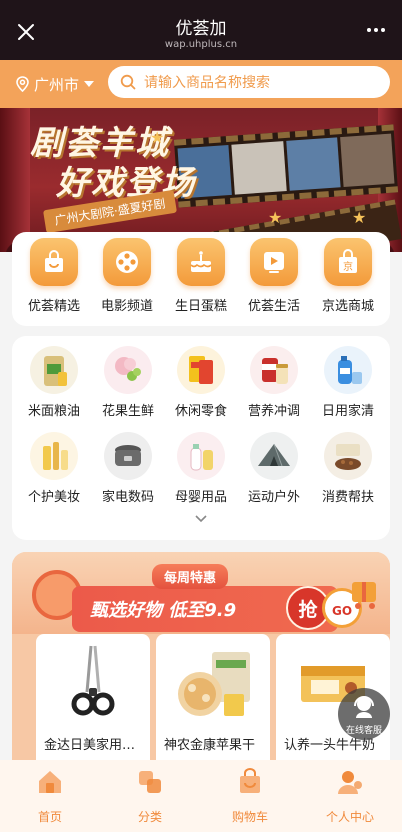  I want to click on city-selector: 广州市, so click(57, 84).